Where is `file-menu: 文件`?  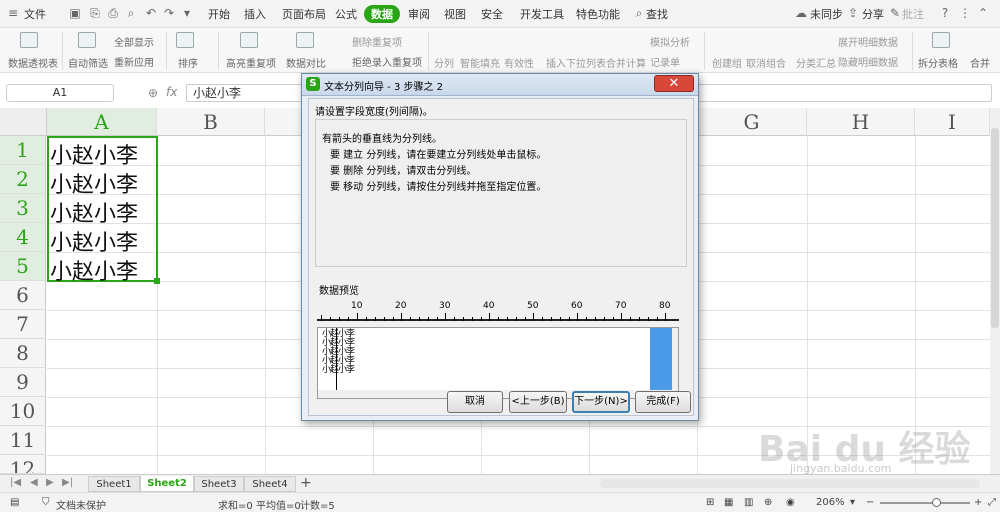 file-menu: 文件 is located at coordinates (35, 14).